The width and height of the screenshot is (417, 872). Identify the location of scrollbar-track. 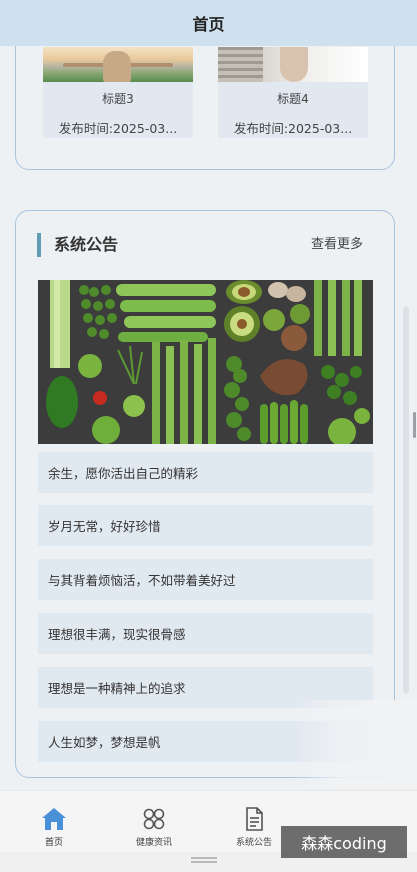
(406, 500).